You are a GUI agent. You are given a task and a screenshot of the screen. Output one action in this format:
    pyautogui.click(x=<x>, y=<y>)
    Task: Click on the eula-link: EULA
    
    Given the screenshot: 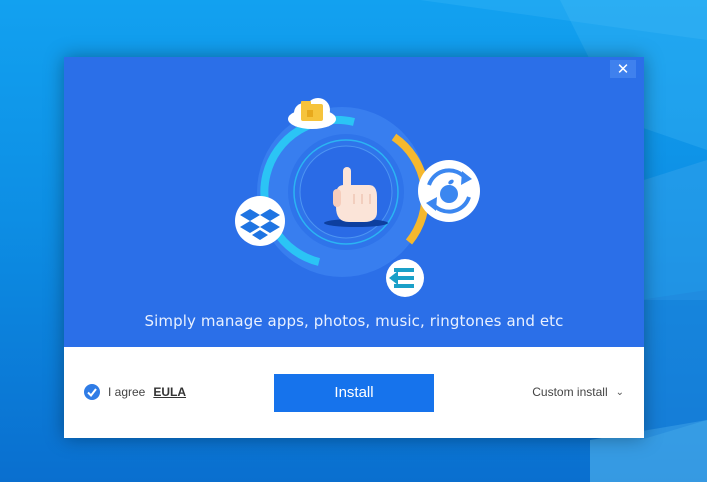 What is the action you would take?
    pyautogui.click(x=169, y=392)
    